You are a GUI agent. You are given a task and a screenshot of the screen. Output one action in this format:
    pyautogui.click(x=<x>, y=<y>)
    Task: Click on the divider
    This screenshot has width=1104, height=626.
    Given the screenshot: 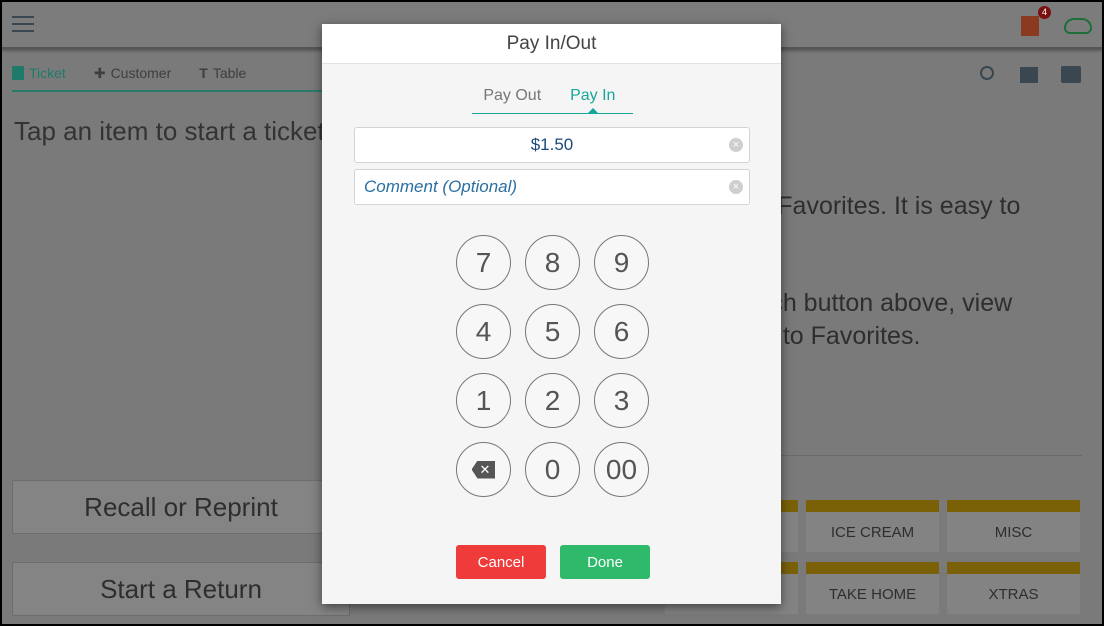 What is the action you would take?
    pyautogui.click(x=932, y=455)
    